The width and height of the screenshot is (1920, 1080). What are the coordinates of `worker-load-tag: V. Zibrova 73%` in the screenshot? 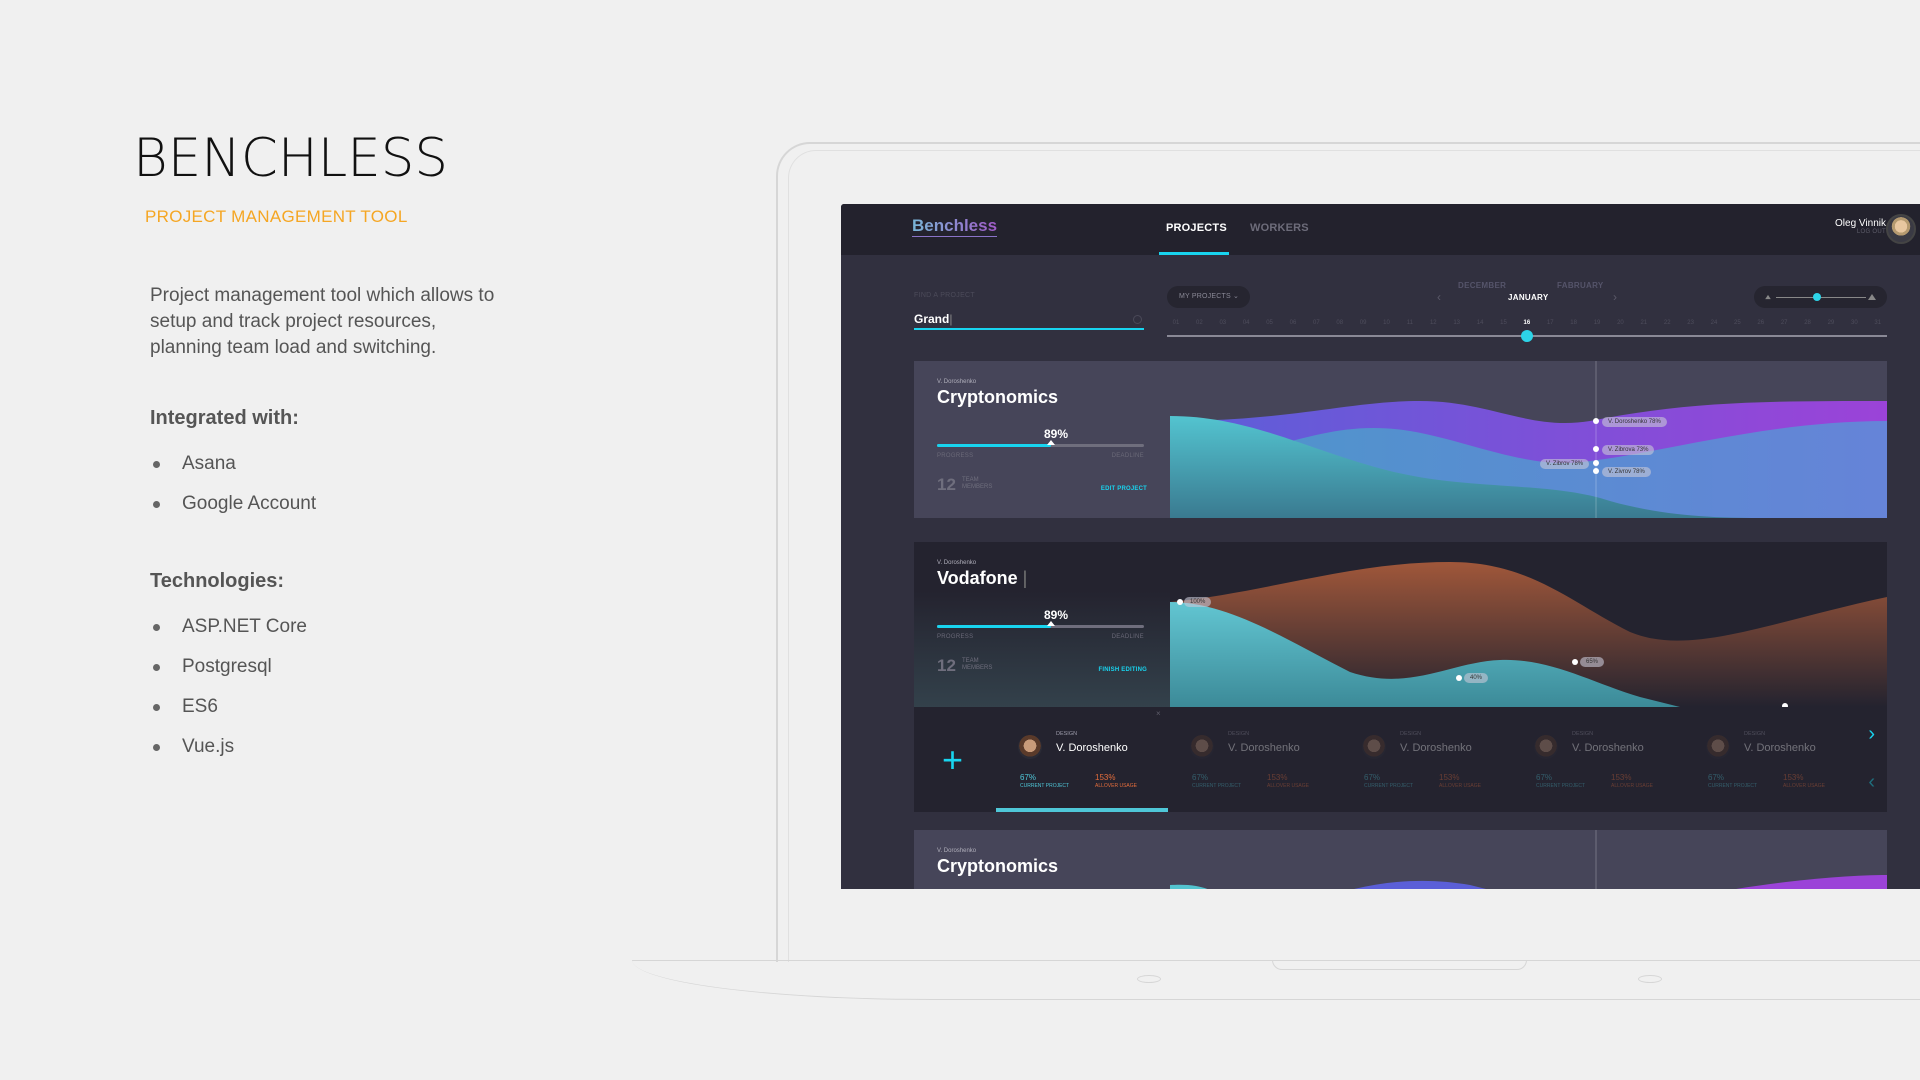 It's located at (1628, 450).